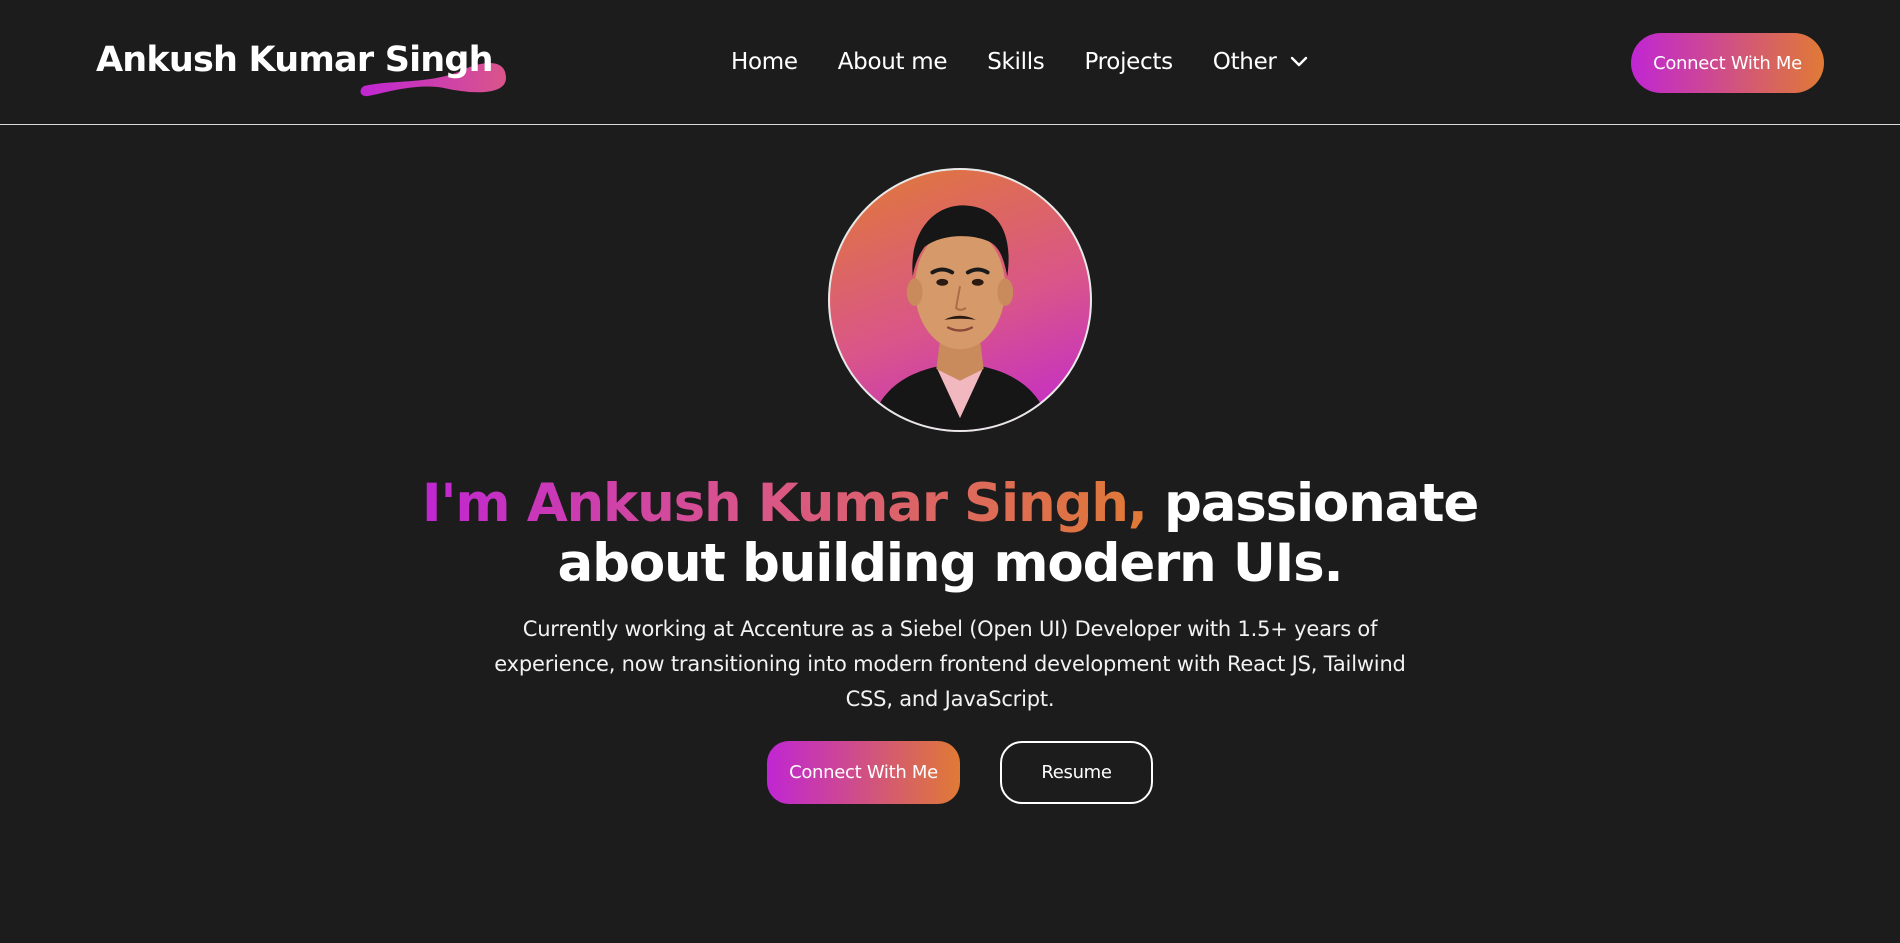 The image size is (1900, 943). Describe the element at coordinates (784, 503) in the screenshot. I see `hero-heading-name: I'm Ankush Kumar Singh,` at that location.